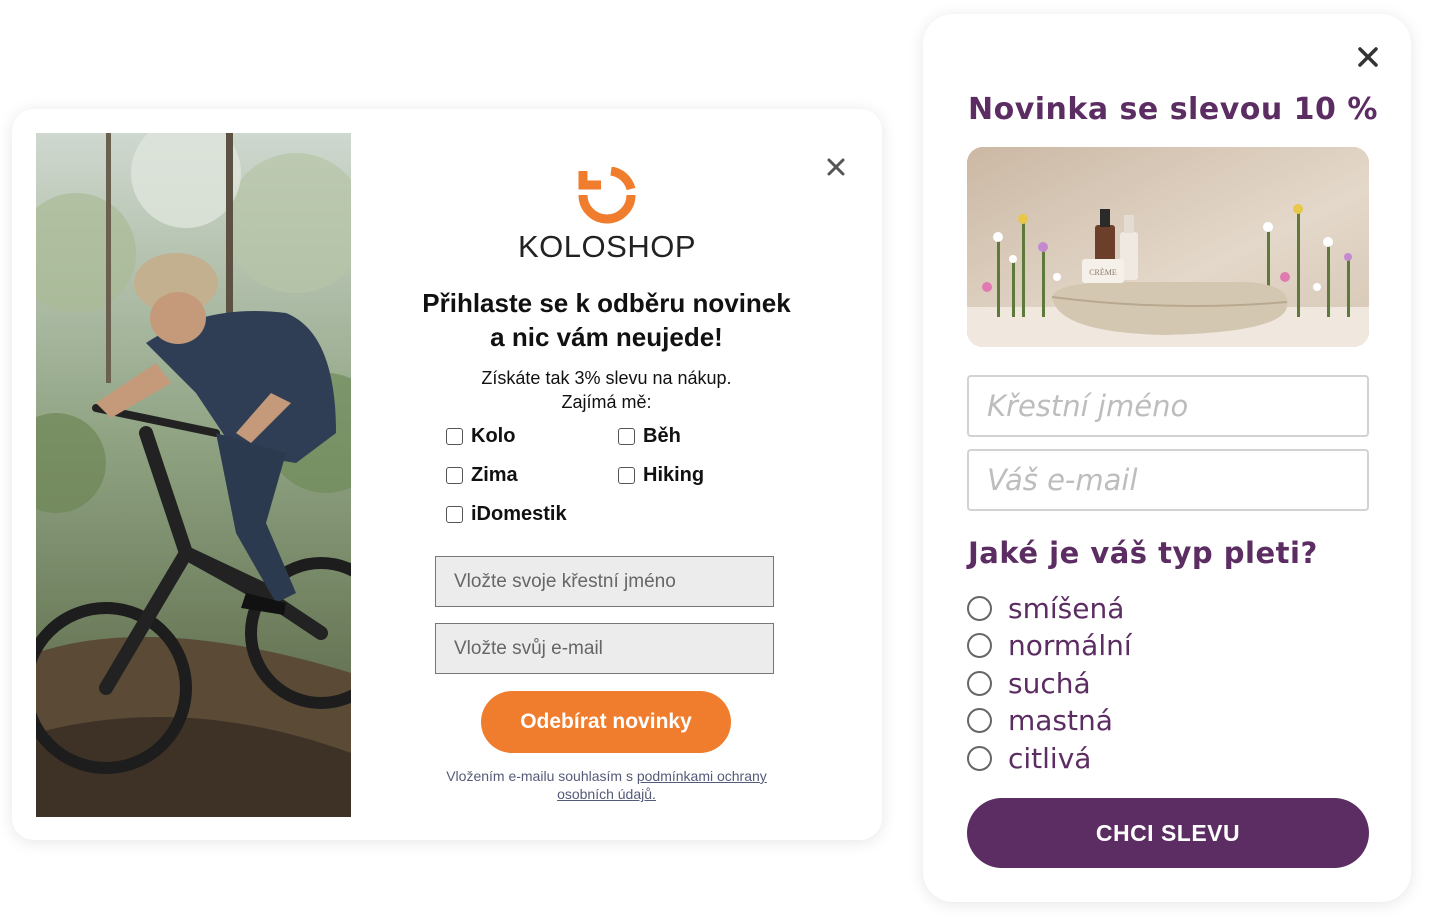 Image resolution: width=1430 pixels, height=922 pixels. What do you see at coordinates (606, 303) in the screenshot?
I see `headline-line-1: Přihlaste se k odběru novinek` at bounding box center [606, 303].